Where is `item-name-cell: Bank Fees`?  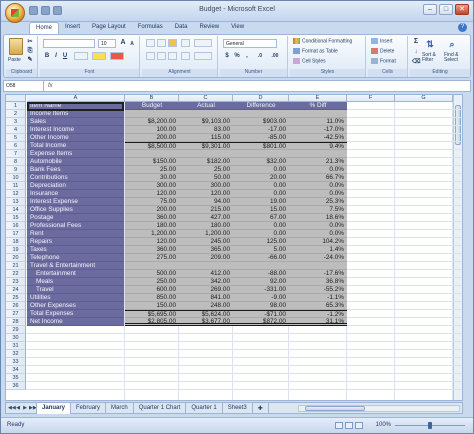 item-name-cell: Bank Fees is located at coordinates (75, 170).